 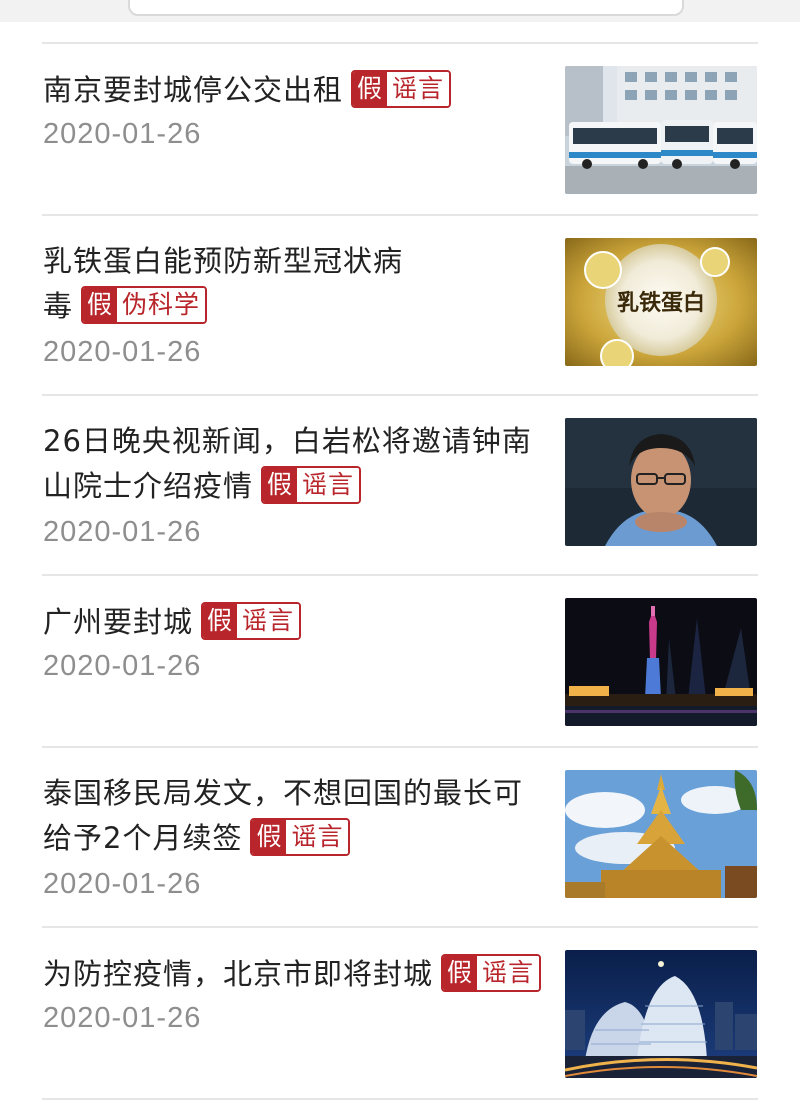 I want to click on golden-pagoda-photo, so click(x=661, y=834).